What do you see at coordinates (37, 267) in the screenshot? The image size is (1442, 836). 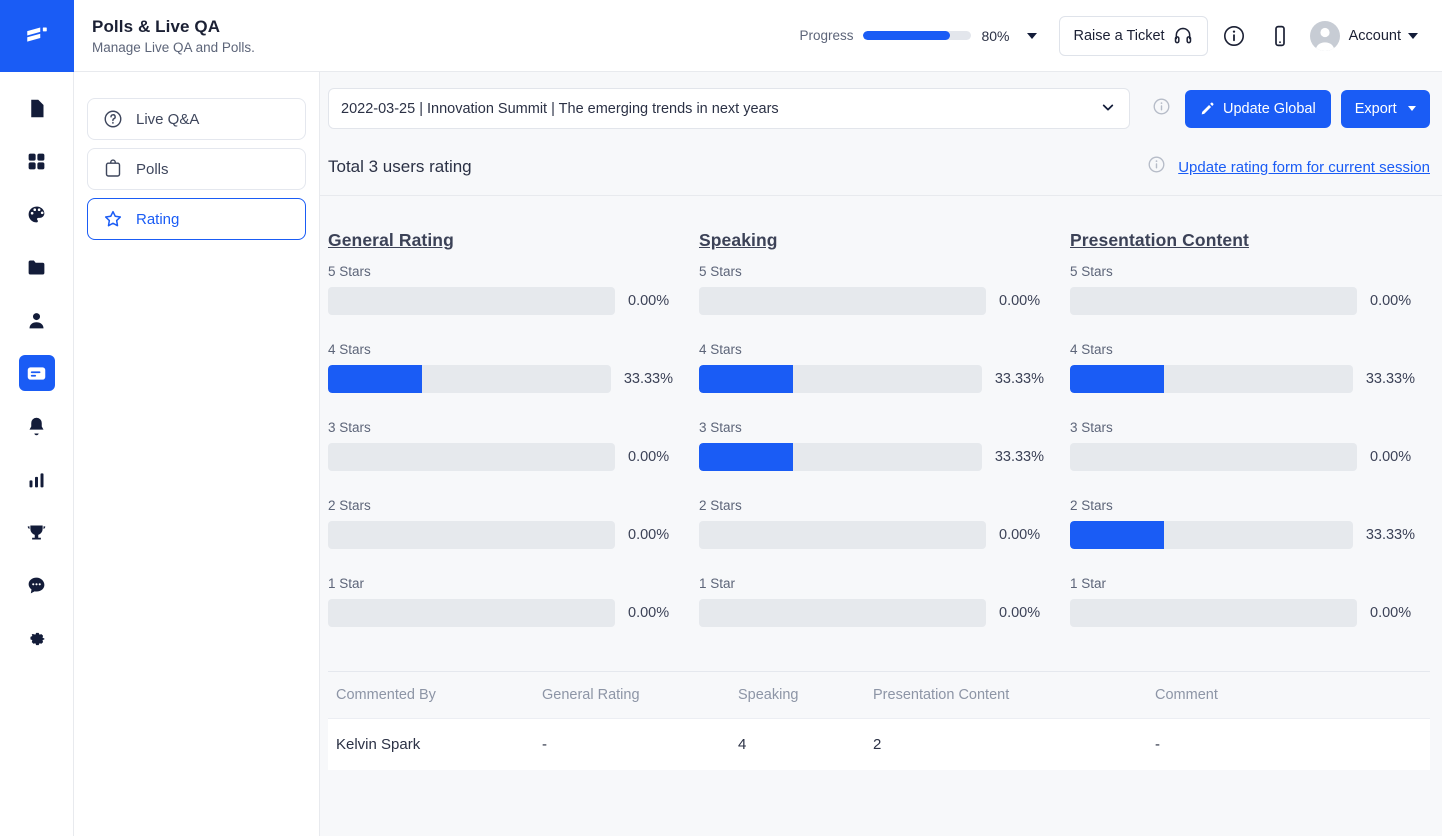 I see `rail-item-folder` at bounding box center [37, 267].